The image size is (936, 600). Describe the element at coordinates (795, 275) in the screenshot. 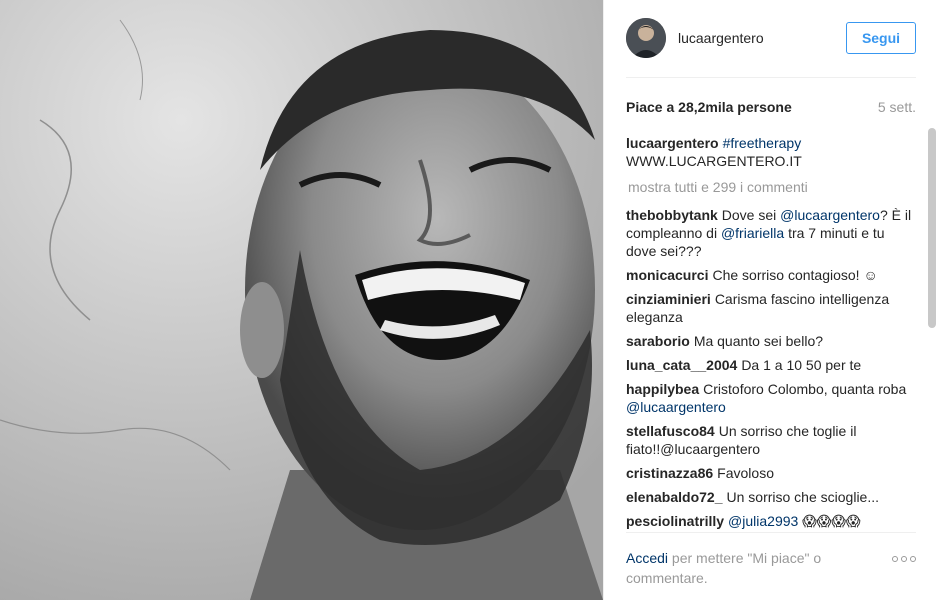

I see `comment-text: Che sorriso contagioso! ☺` at that location.